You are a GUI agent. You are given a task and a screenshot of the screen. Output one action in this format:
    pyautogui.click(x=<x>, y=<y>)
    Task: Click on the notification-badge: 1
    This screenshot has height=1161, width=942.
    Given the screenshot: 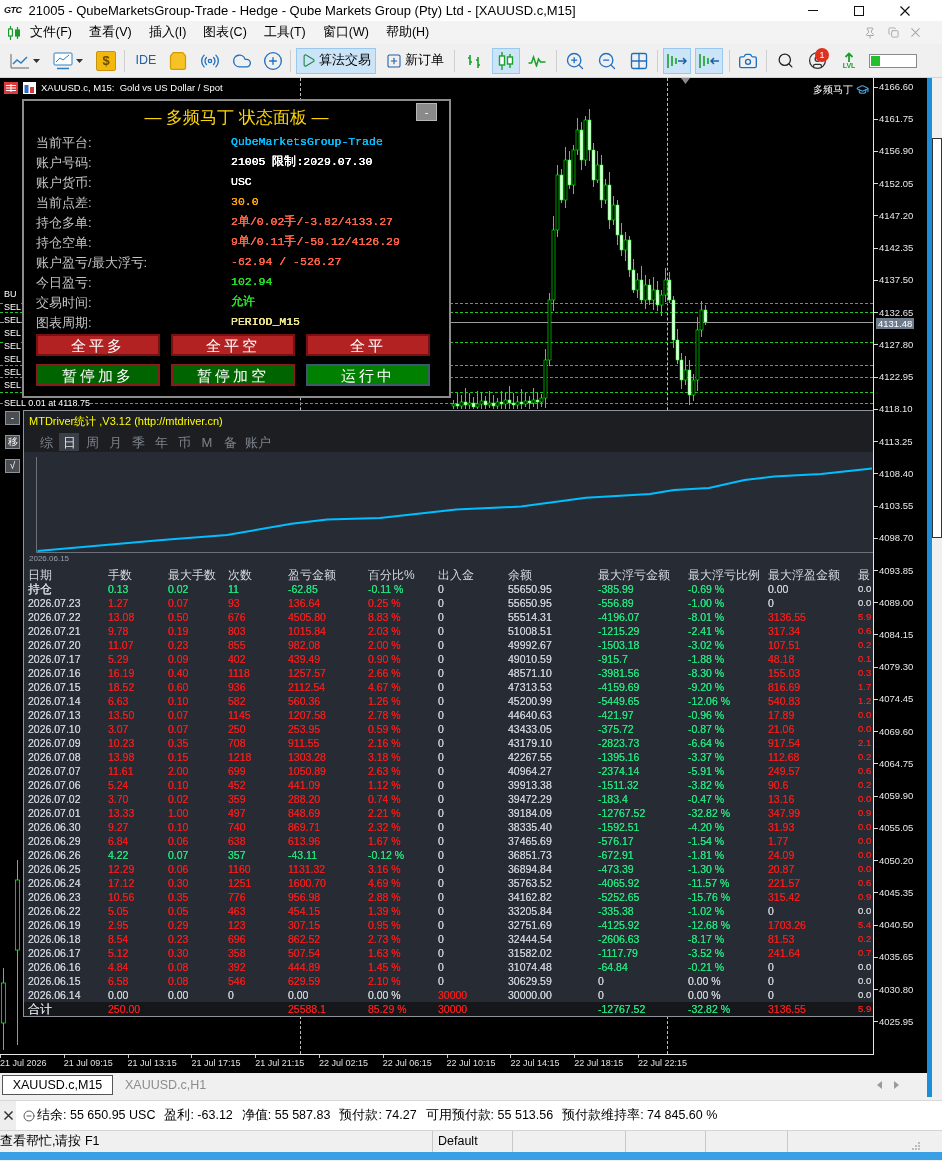 What is the action you would take?
    pyautogui.click(x=822, y=54)
    